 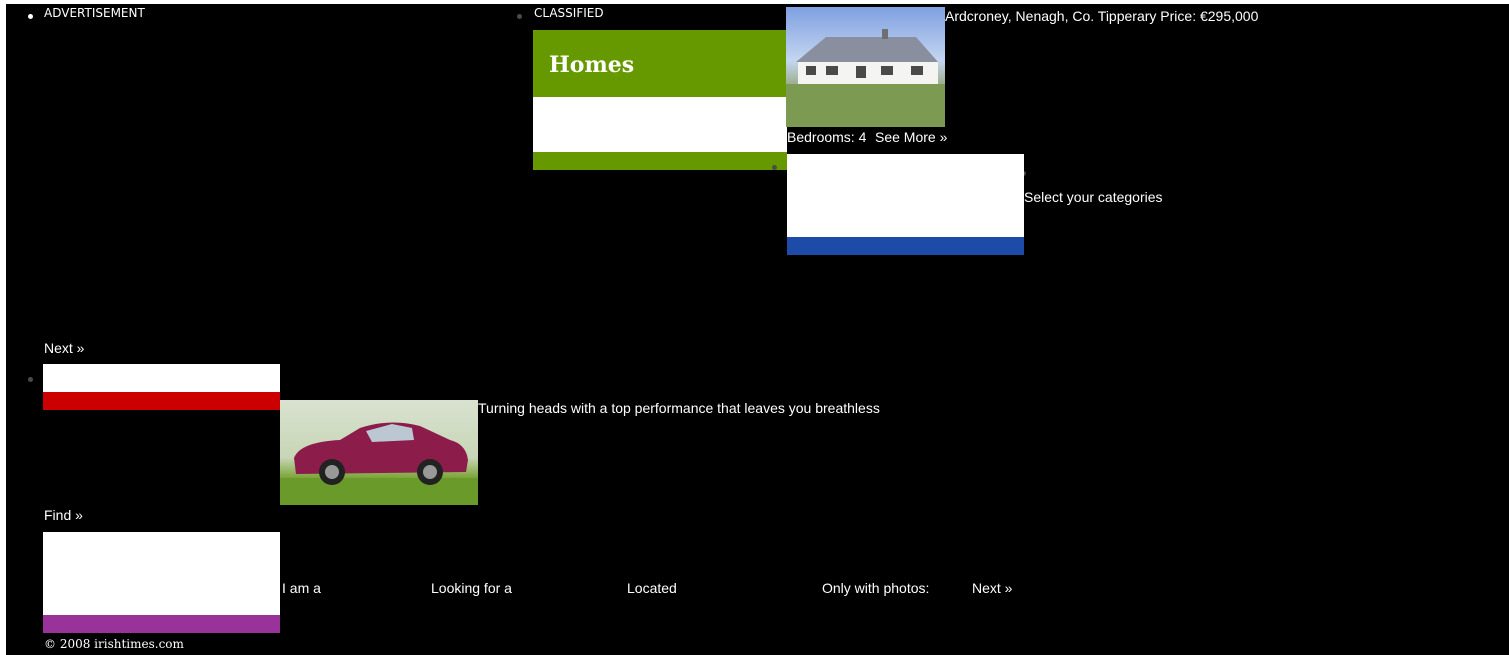 I want to click on motors-find-link: Find », so click(x=63, y=515).